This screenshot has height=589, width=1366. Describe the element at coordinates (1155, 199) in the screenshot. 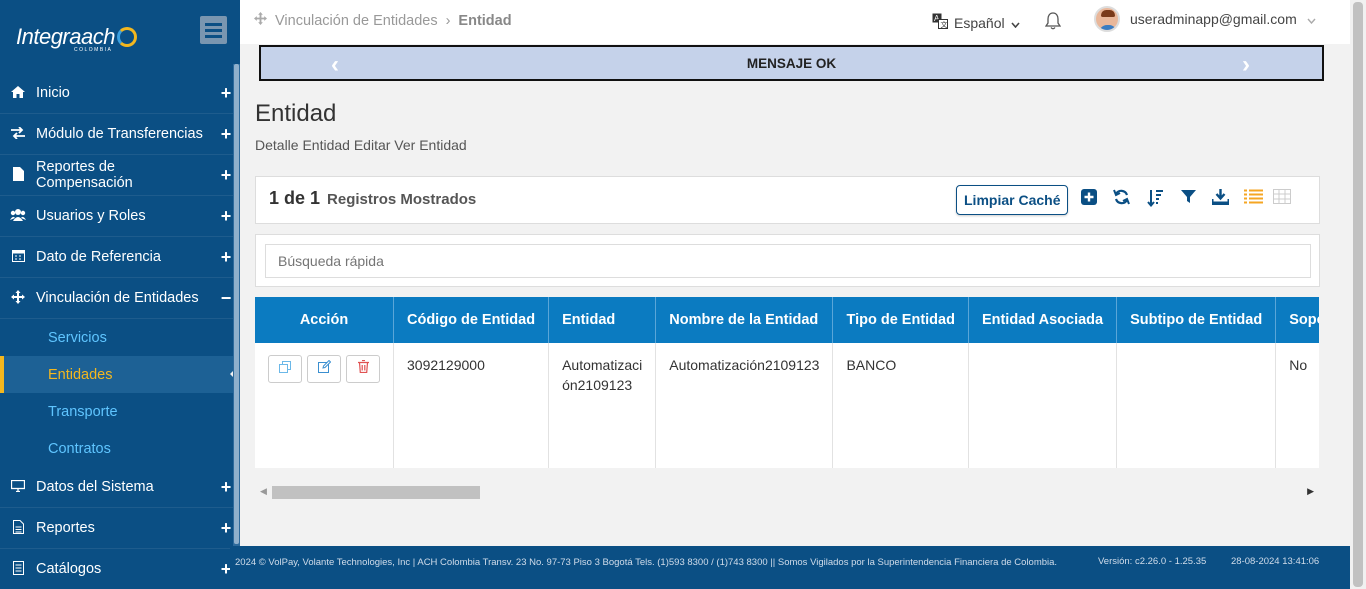

I see `sort-icon` at that location.